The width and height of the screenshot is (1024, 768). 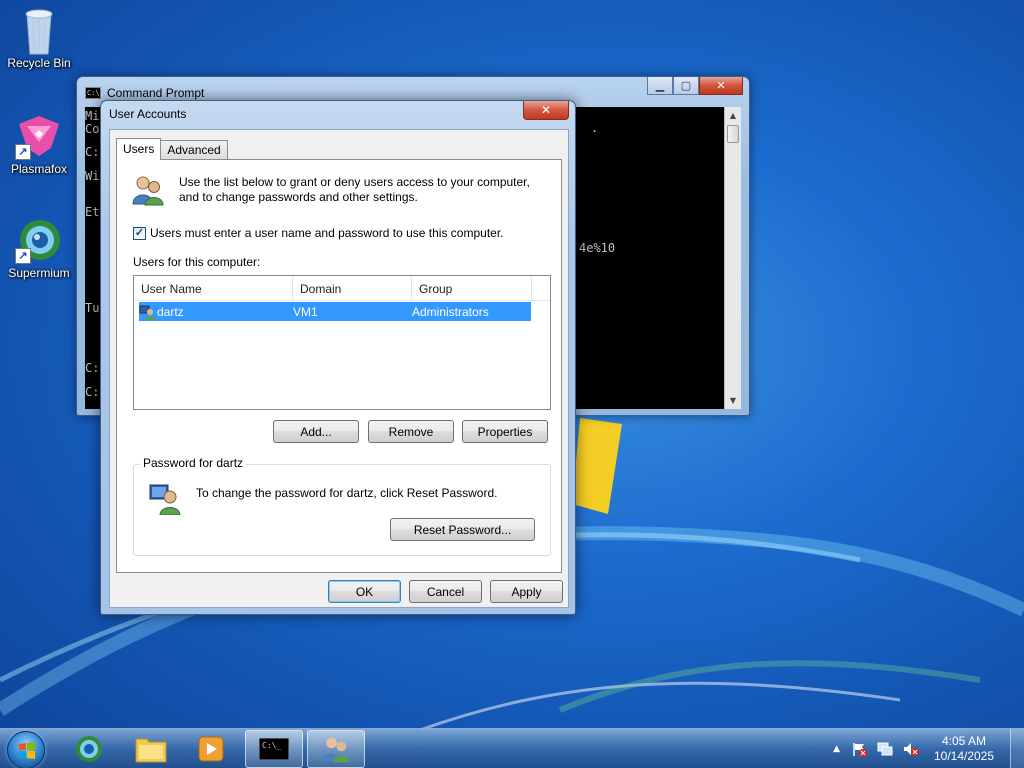 I want to click on scroll-thumb, so click(x=733, y=134).